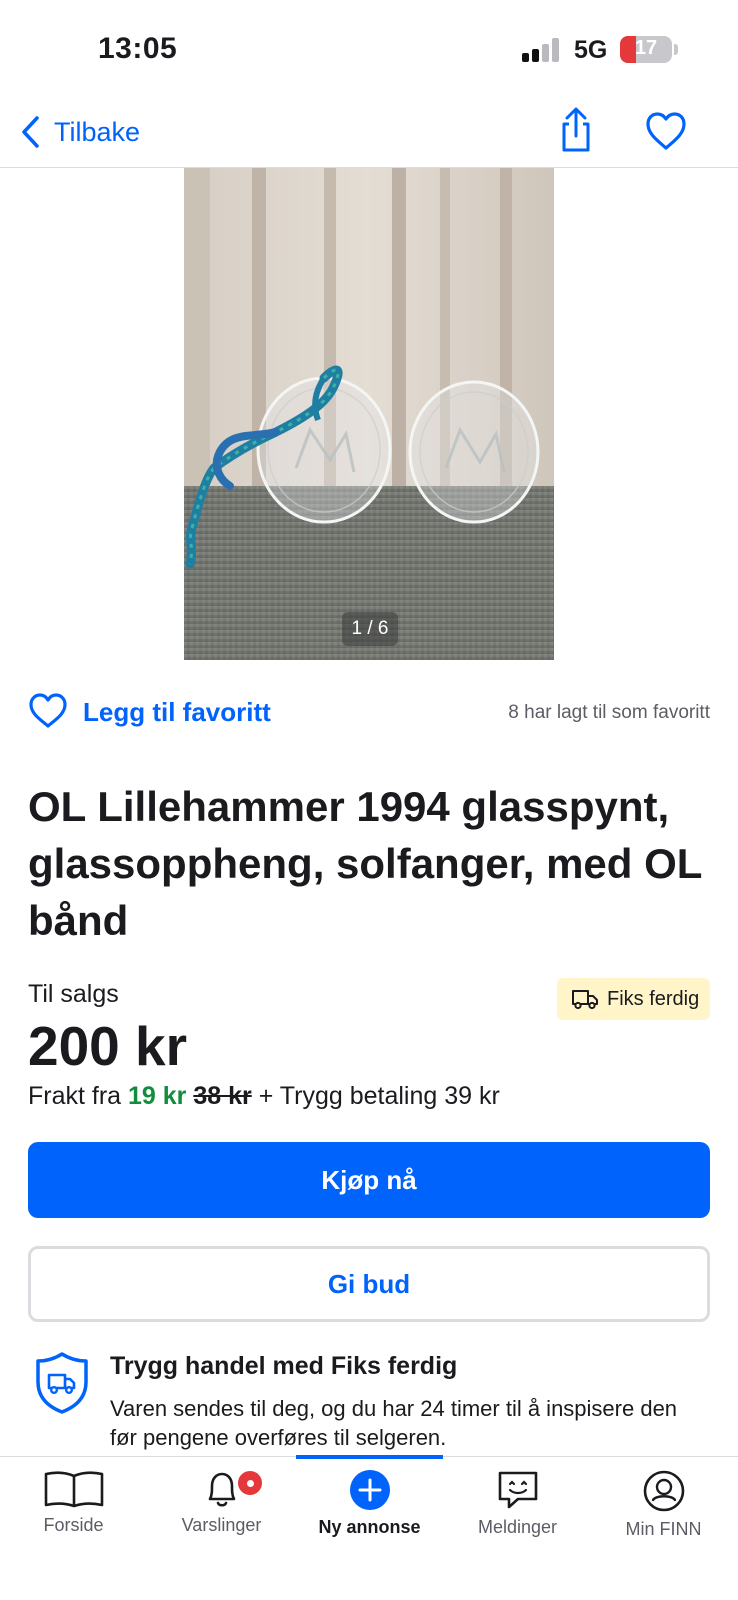  I want to click on shipping-suffix: + Trygg betaling 39 kr, so click(375, 1096).